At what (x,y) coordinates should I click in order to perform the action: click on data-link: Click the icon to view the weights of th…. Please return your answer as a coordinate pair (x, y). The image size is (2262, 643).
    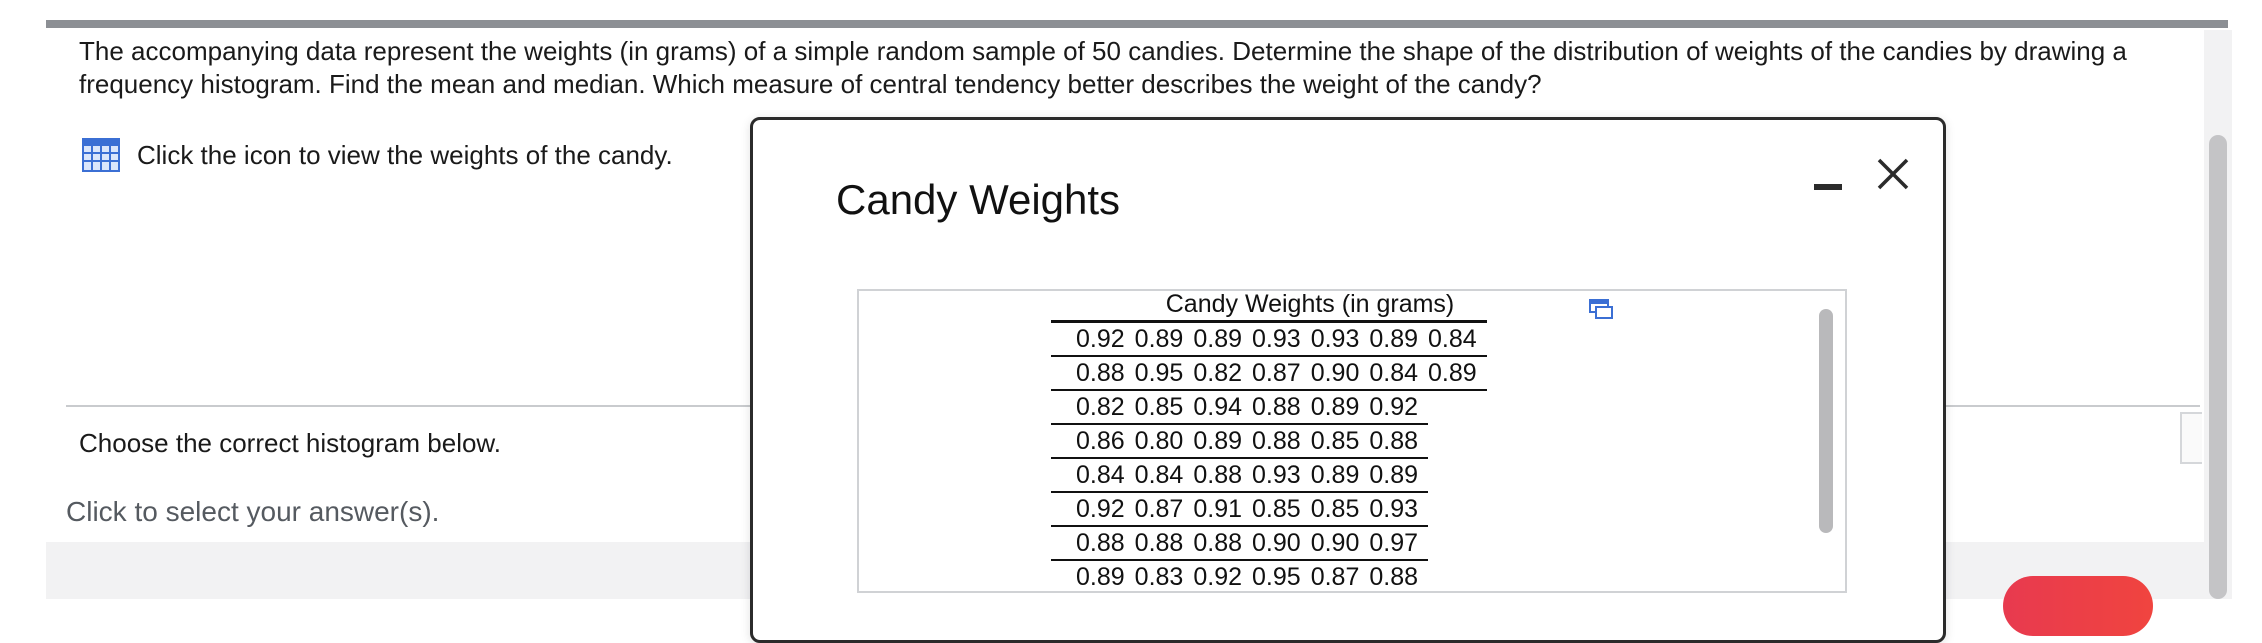
    Looking at the image, I should click on (377, 155).